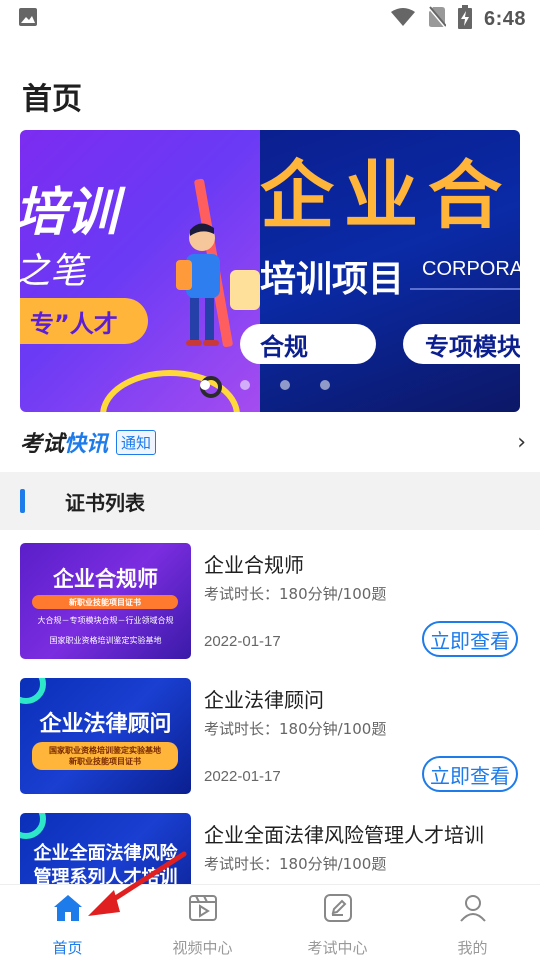  I want to click on page-title: 首页, so click(52, 99).